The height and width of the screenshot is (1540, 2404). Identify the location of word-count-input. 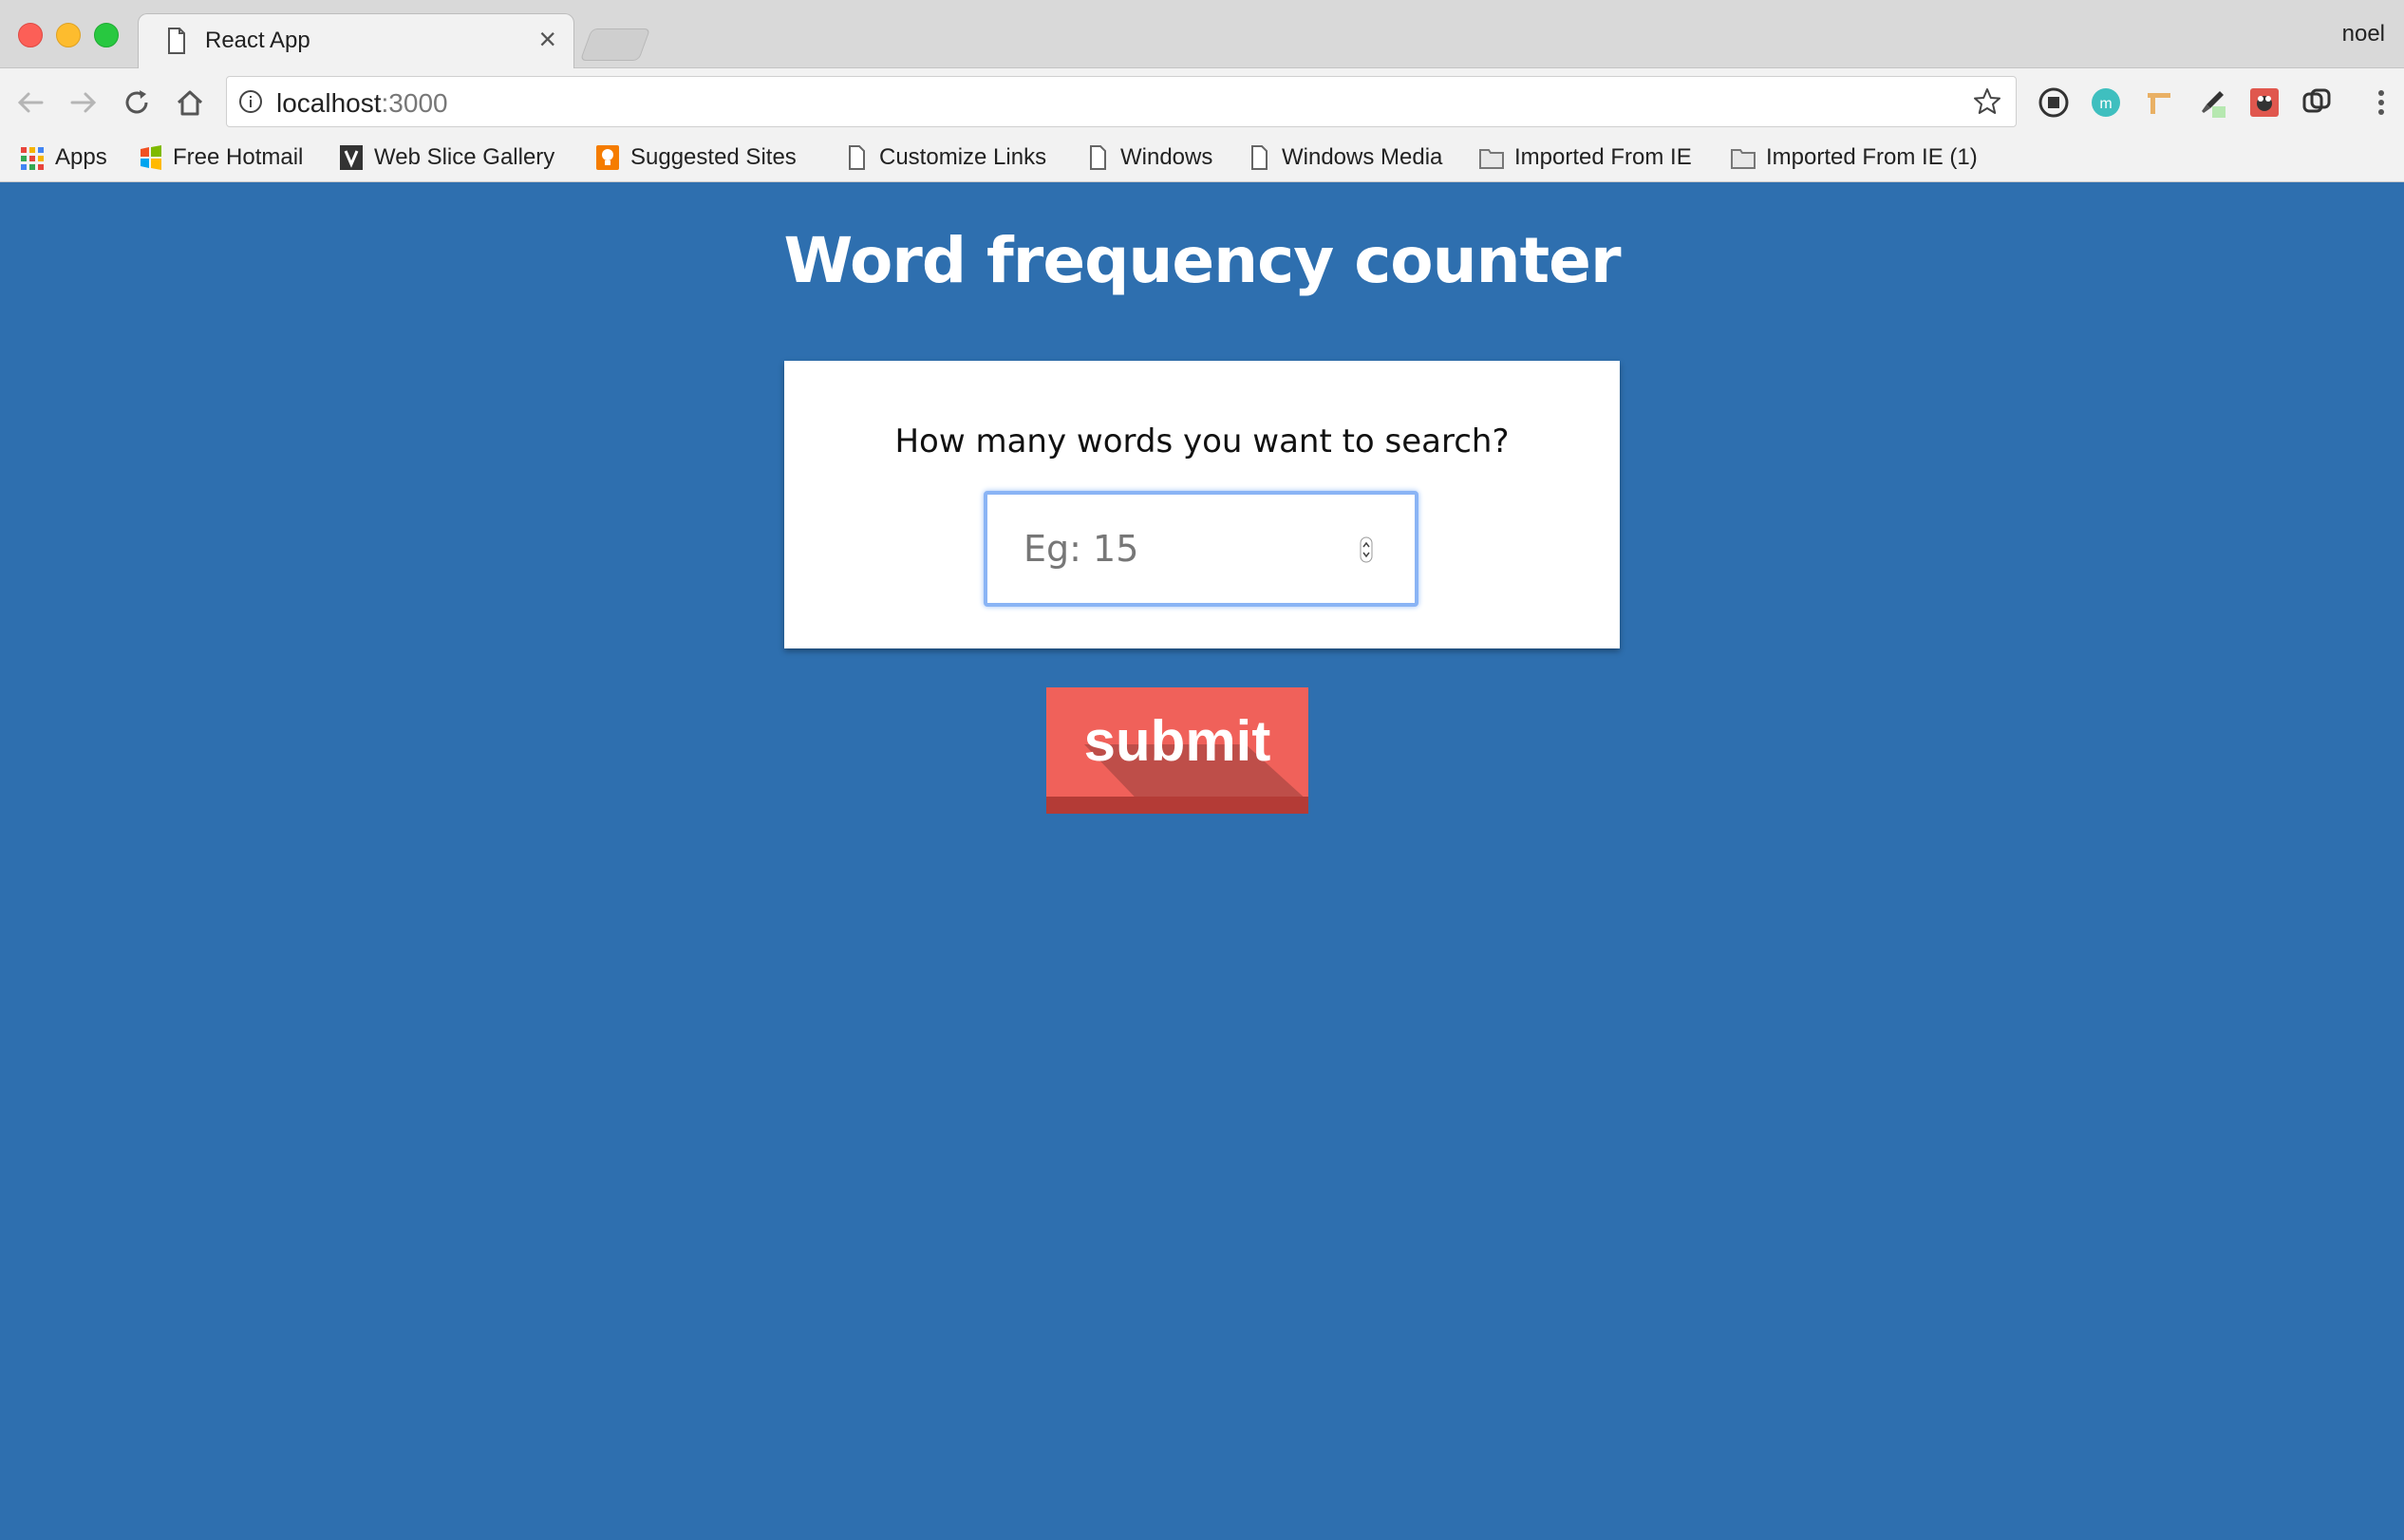
(1201, 549).